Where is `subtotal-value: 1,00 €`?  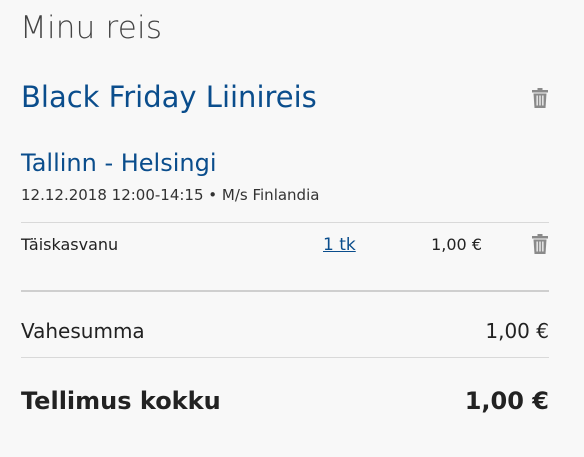 subtotal-value: 1,00 € is located at coordinates (517, 331).